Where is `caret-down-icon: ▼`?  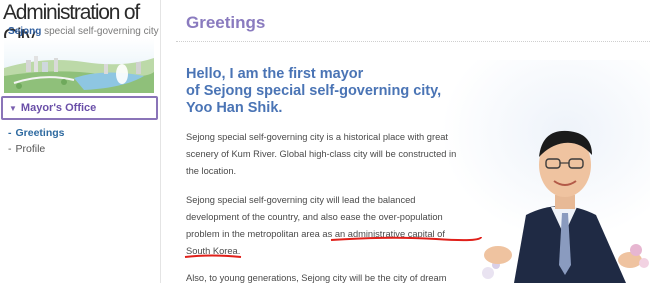 caret-down-icon: ▼ is located at coordinates (13, 108).